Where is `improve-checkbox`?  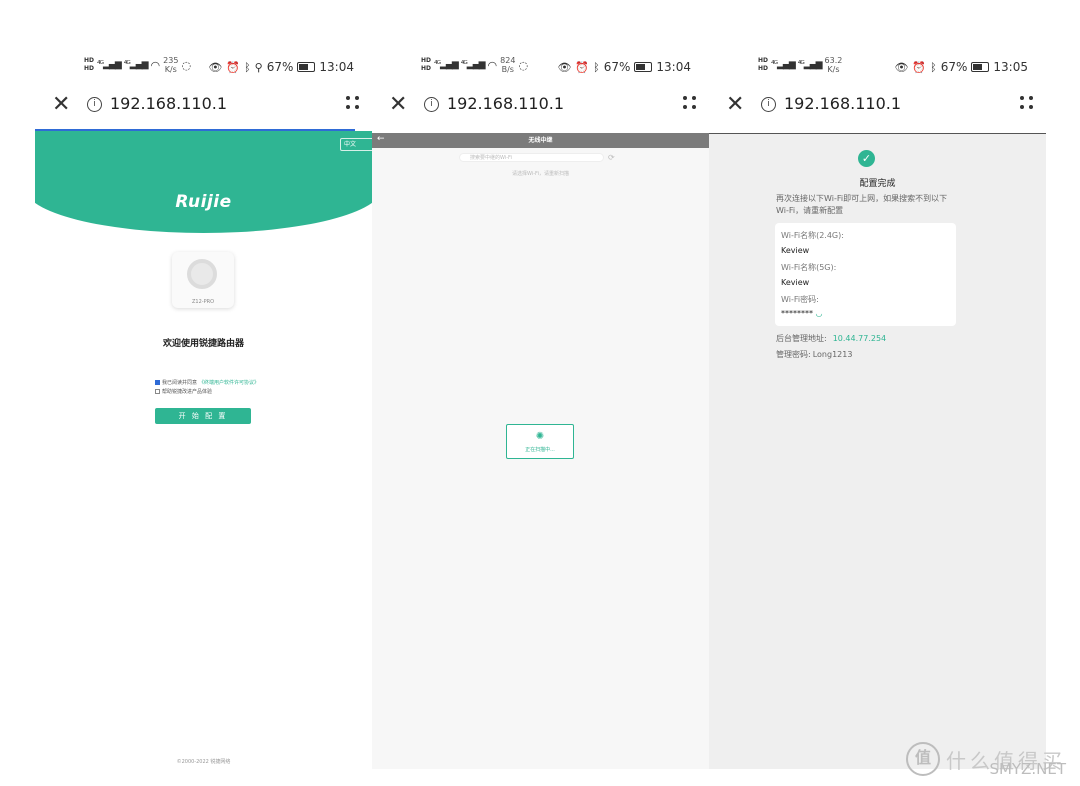 improve-checkbox is located at coordinates (157, 391).